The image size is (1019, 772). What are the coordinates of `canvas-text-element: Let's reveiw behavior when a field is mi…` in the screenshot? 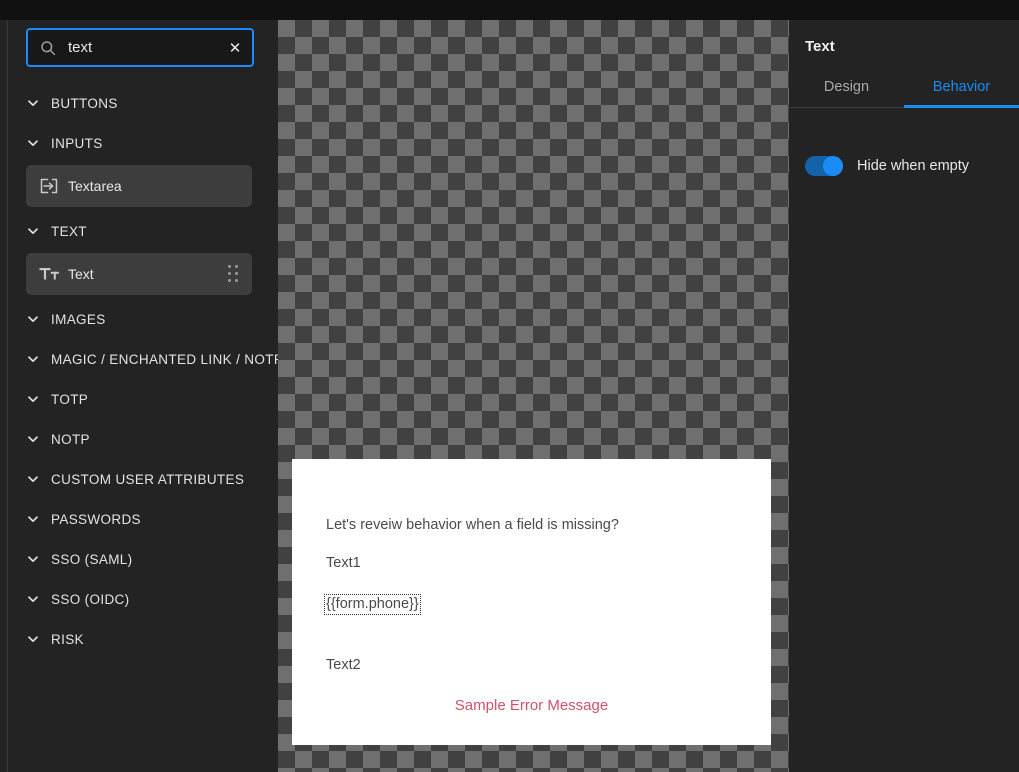 It's located at (531, 525).